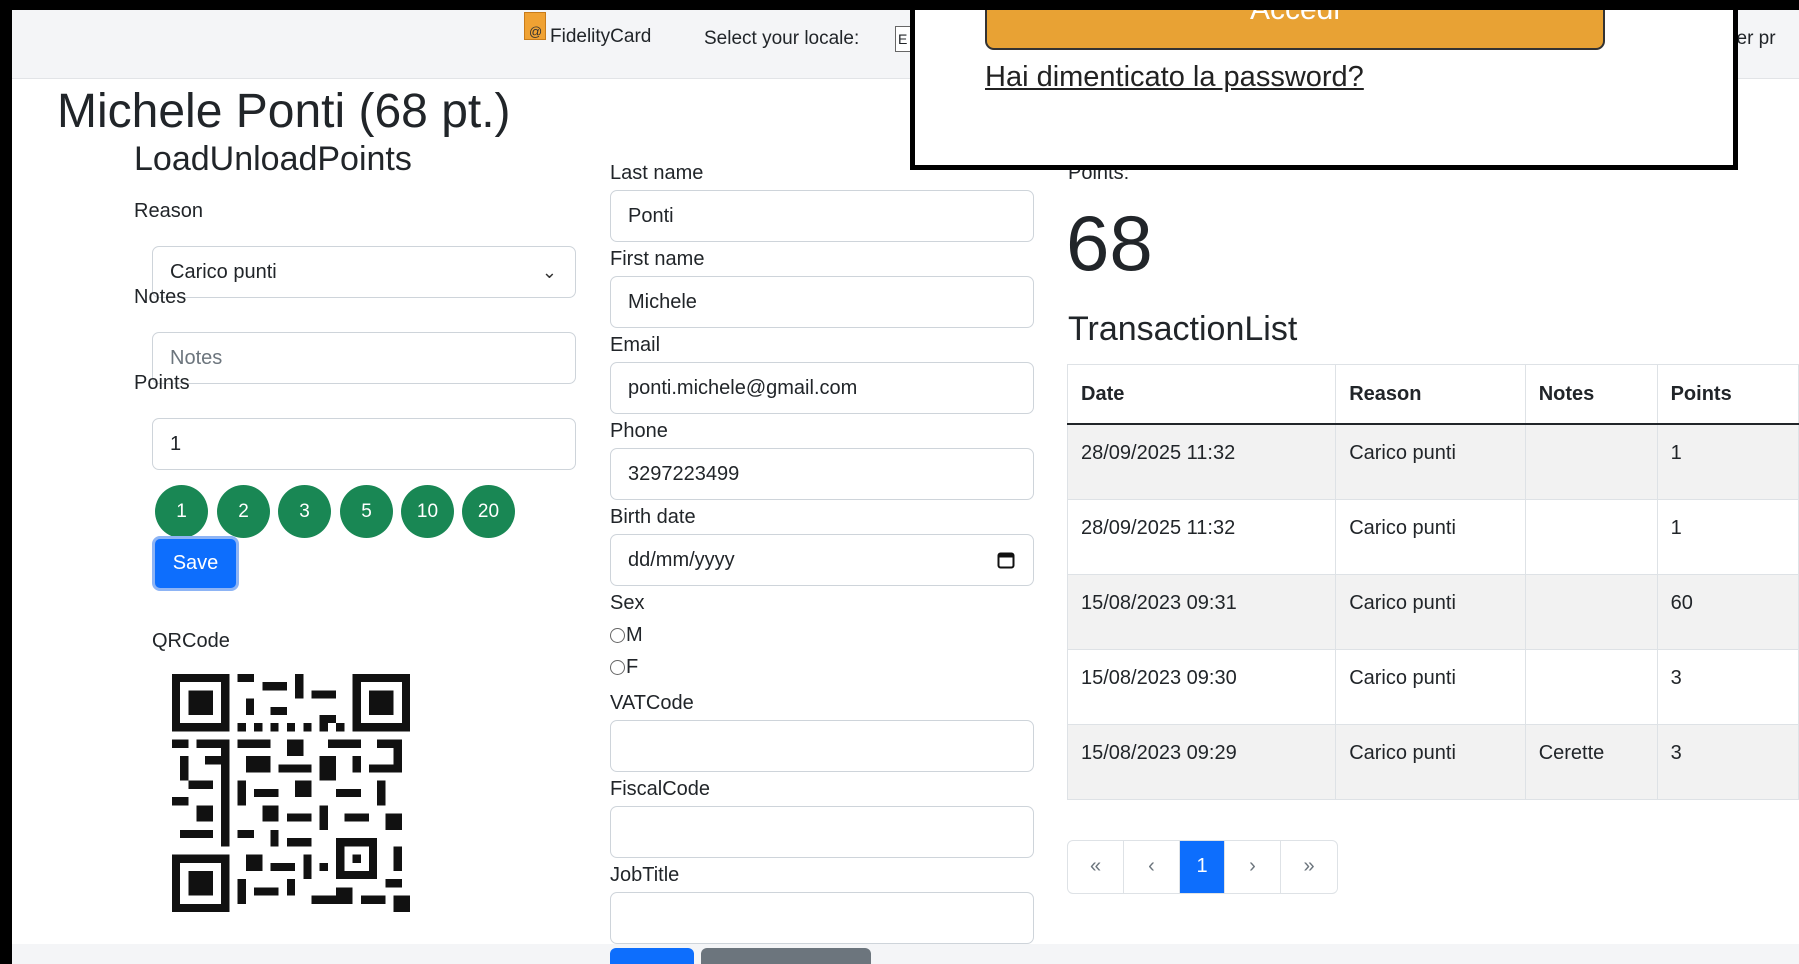 The width and height of the screenshot is (1799, 964). Describe the element at coordinates (223, 272) in the screenshot. I see `reason-selected-value: Carico punti` at that location.